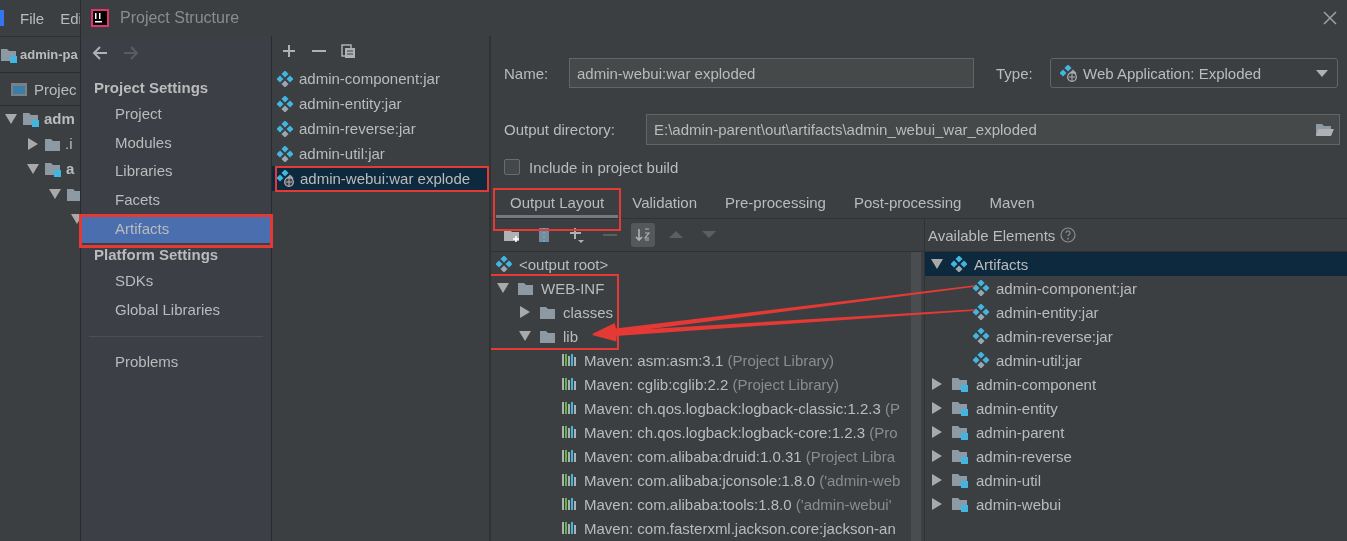 The image size is (1347, 541). Describe the element at coordinates (993, 129) in the screenshot. I see `output-directory-field: E:\admin-parent\out\artifacts\admin_webui_war_exploded` at that location.